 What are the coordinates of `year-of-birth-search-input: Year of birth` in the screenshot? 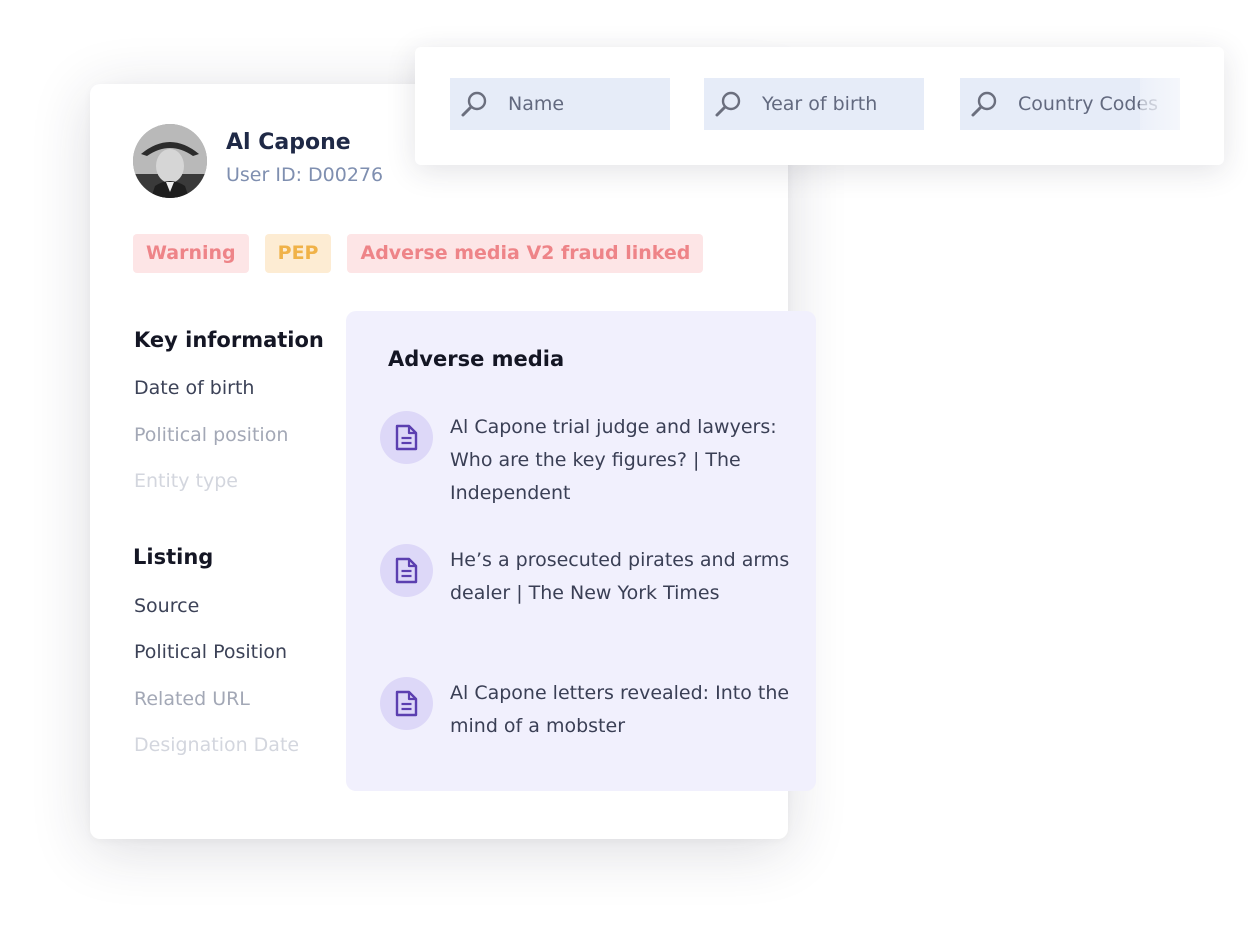 It's located at (814, 104).